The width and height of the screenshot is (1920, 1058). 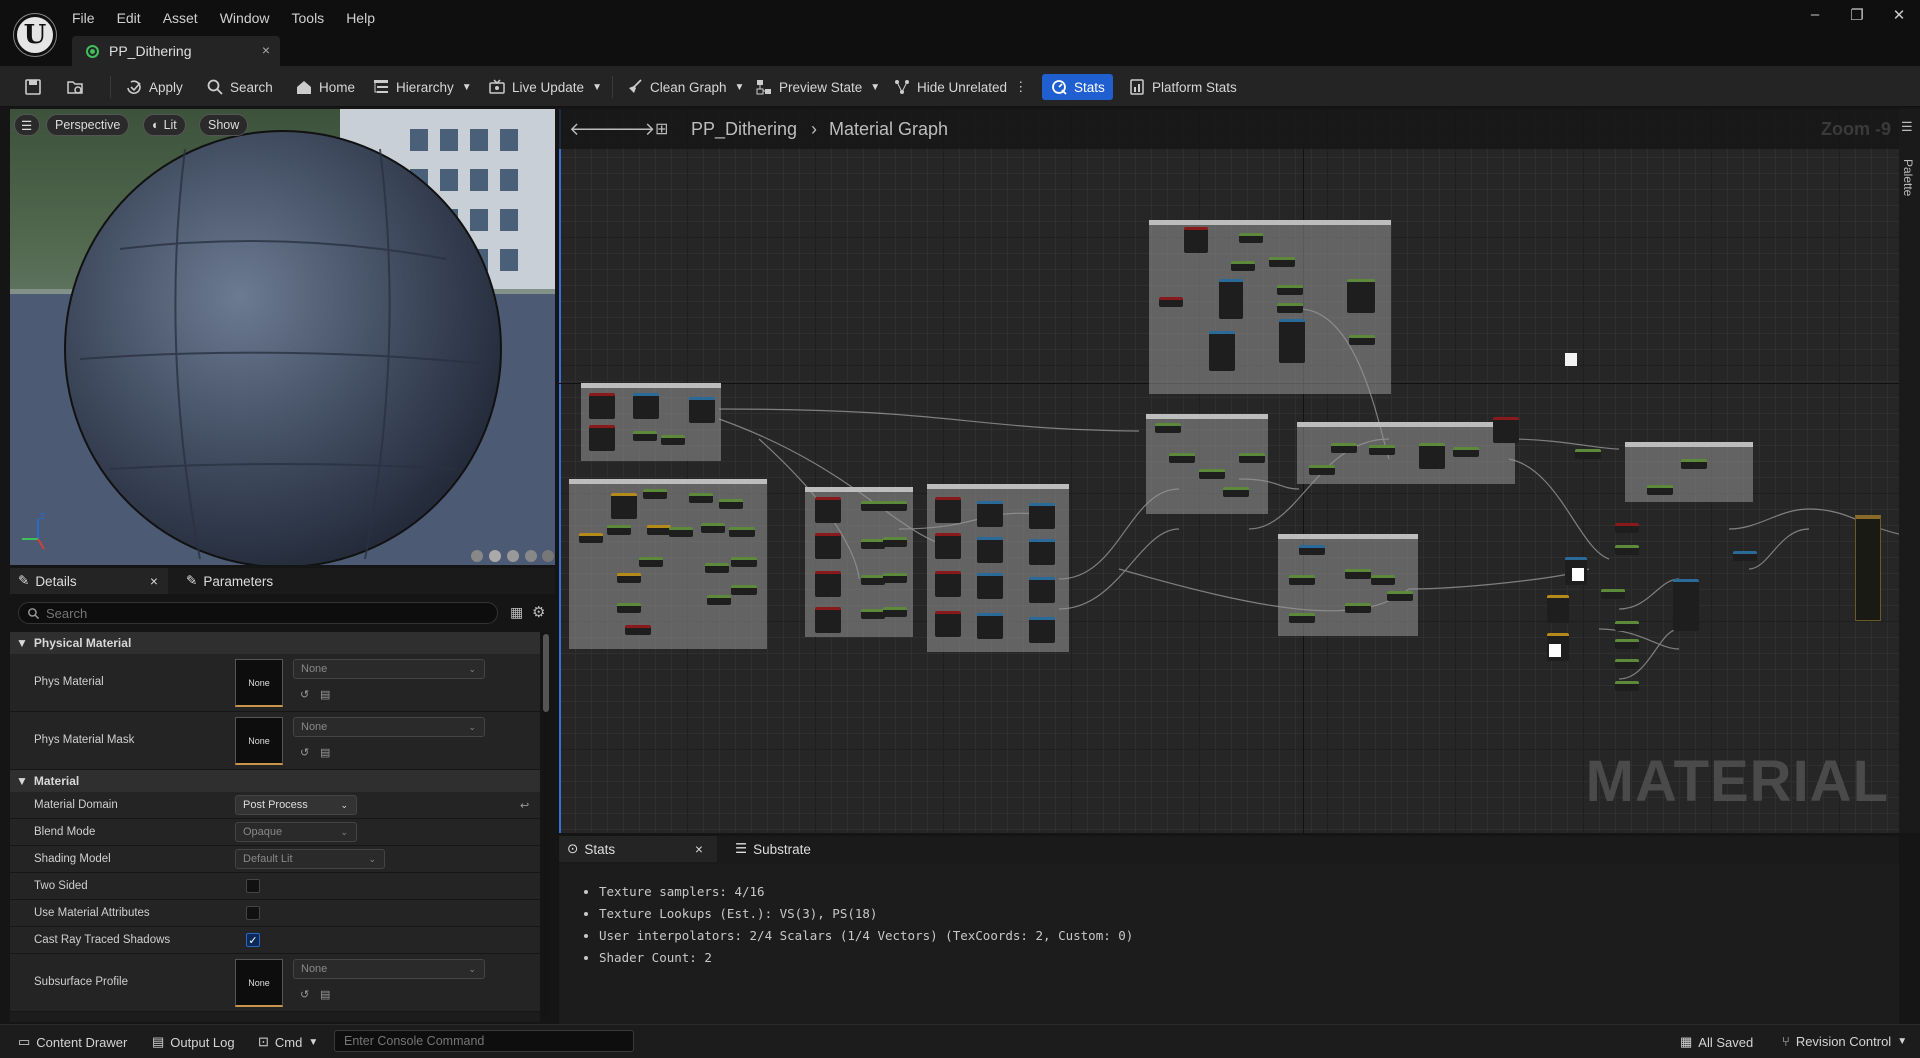 I want to click on minimize-icon: –, so click(x=1815, y=15).